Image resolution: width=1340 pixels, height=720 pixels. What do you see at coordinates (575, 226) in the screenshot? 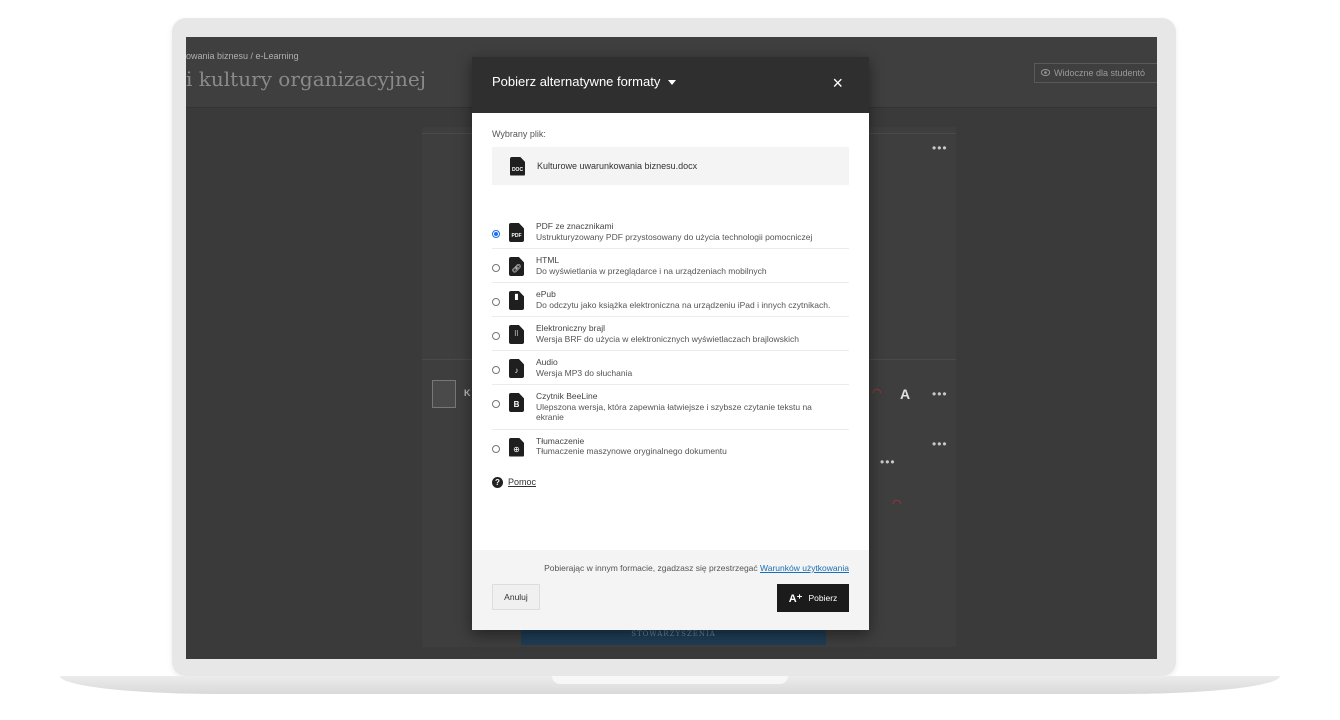
I see `format-name: PDF ze znacznikami` at bounding box center [575, 226].